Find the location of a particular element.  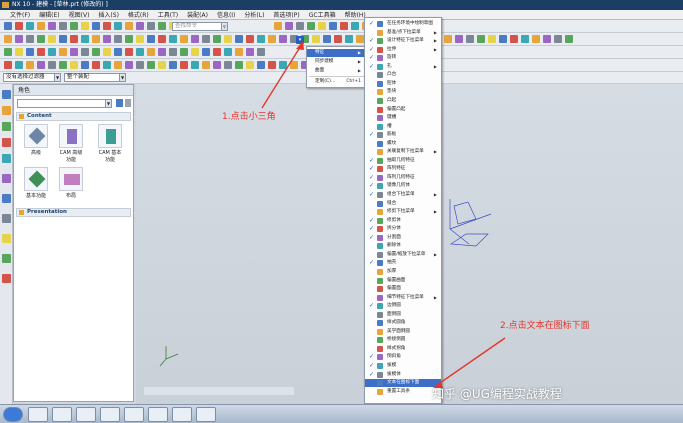

taskbar-ie-icon is located at coordinates (38, 414).